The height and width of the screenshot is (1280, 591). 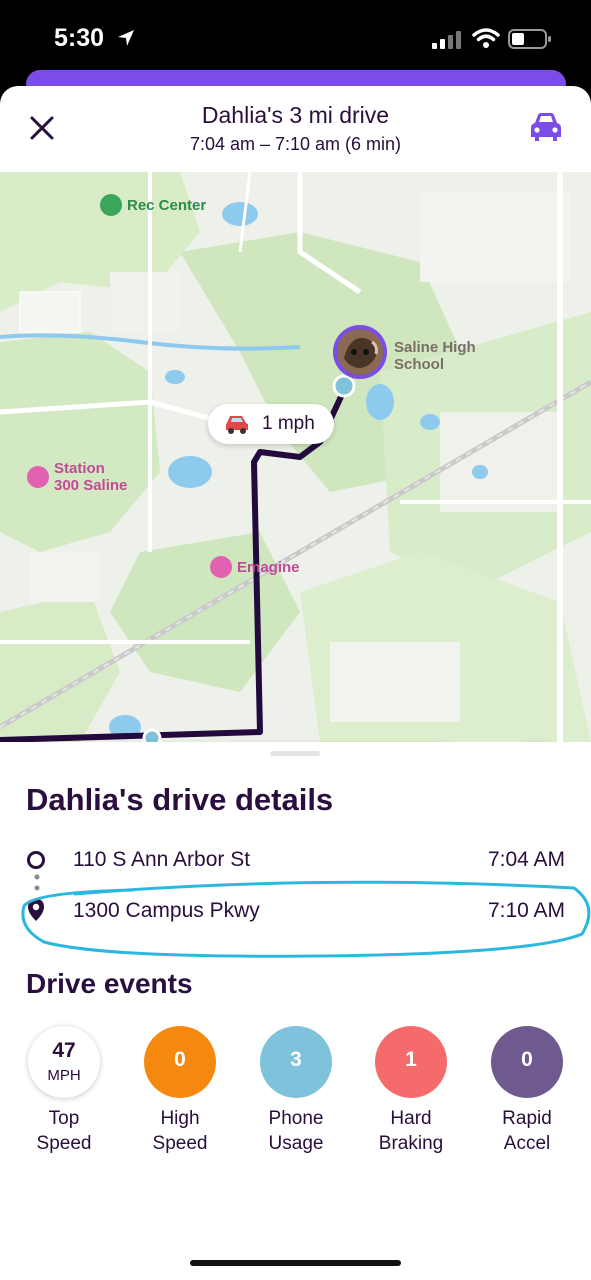 I want to click on page-title: Dahlia's 3 mi drive, so click(x=295, y=115).